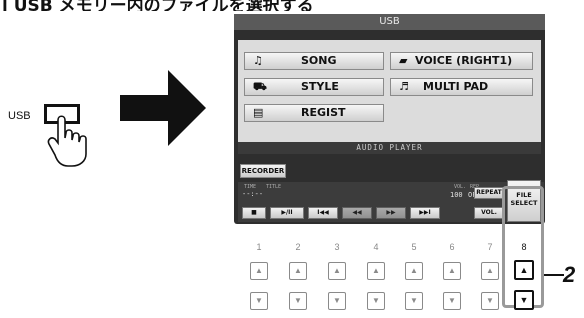  I want to click on up-button-3: ▲, so click(337, 271).